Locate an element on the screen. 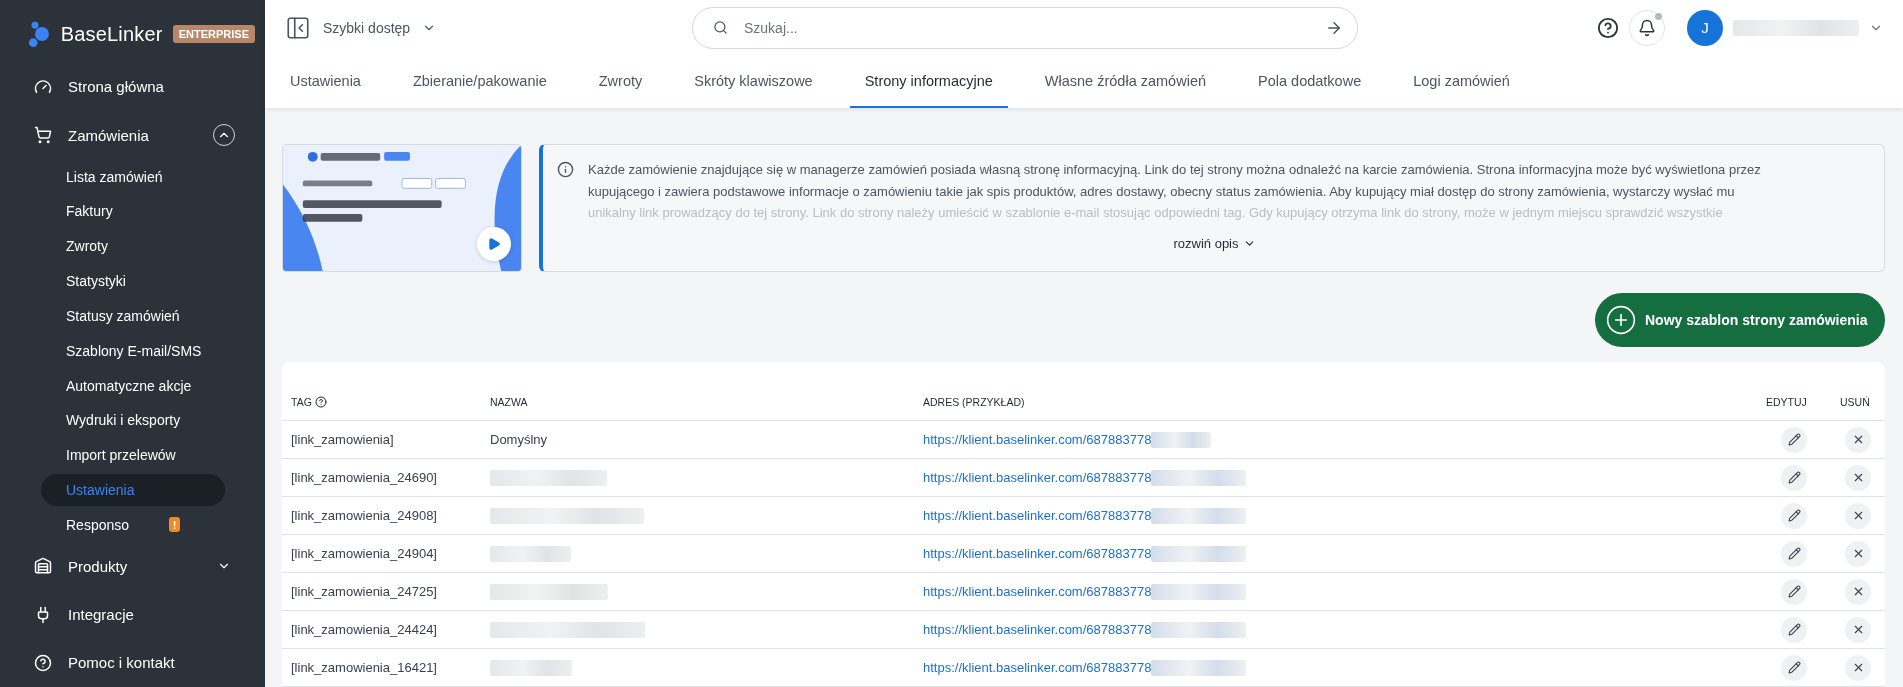 This screenshot has width=1903, height=687. sidebar-item: Integracje is located at coordinates (132, 614).